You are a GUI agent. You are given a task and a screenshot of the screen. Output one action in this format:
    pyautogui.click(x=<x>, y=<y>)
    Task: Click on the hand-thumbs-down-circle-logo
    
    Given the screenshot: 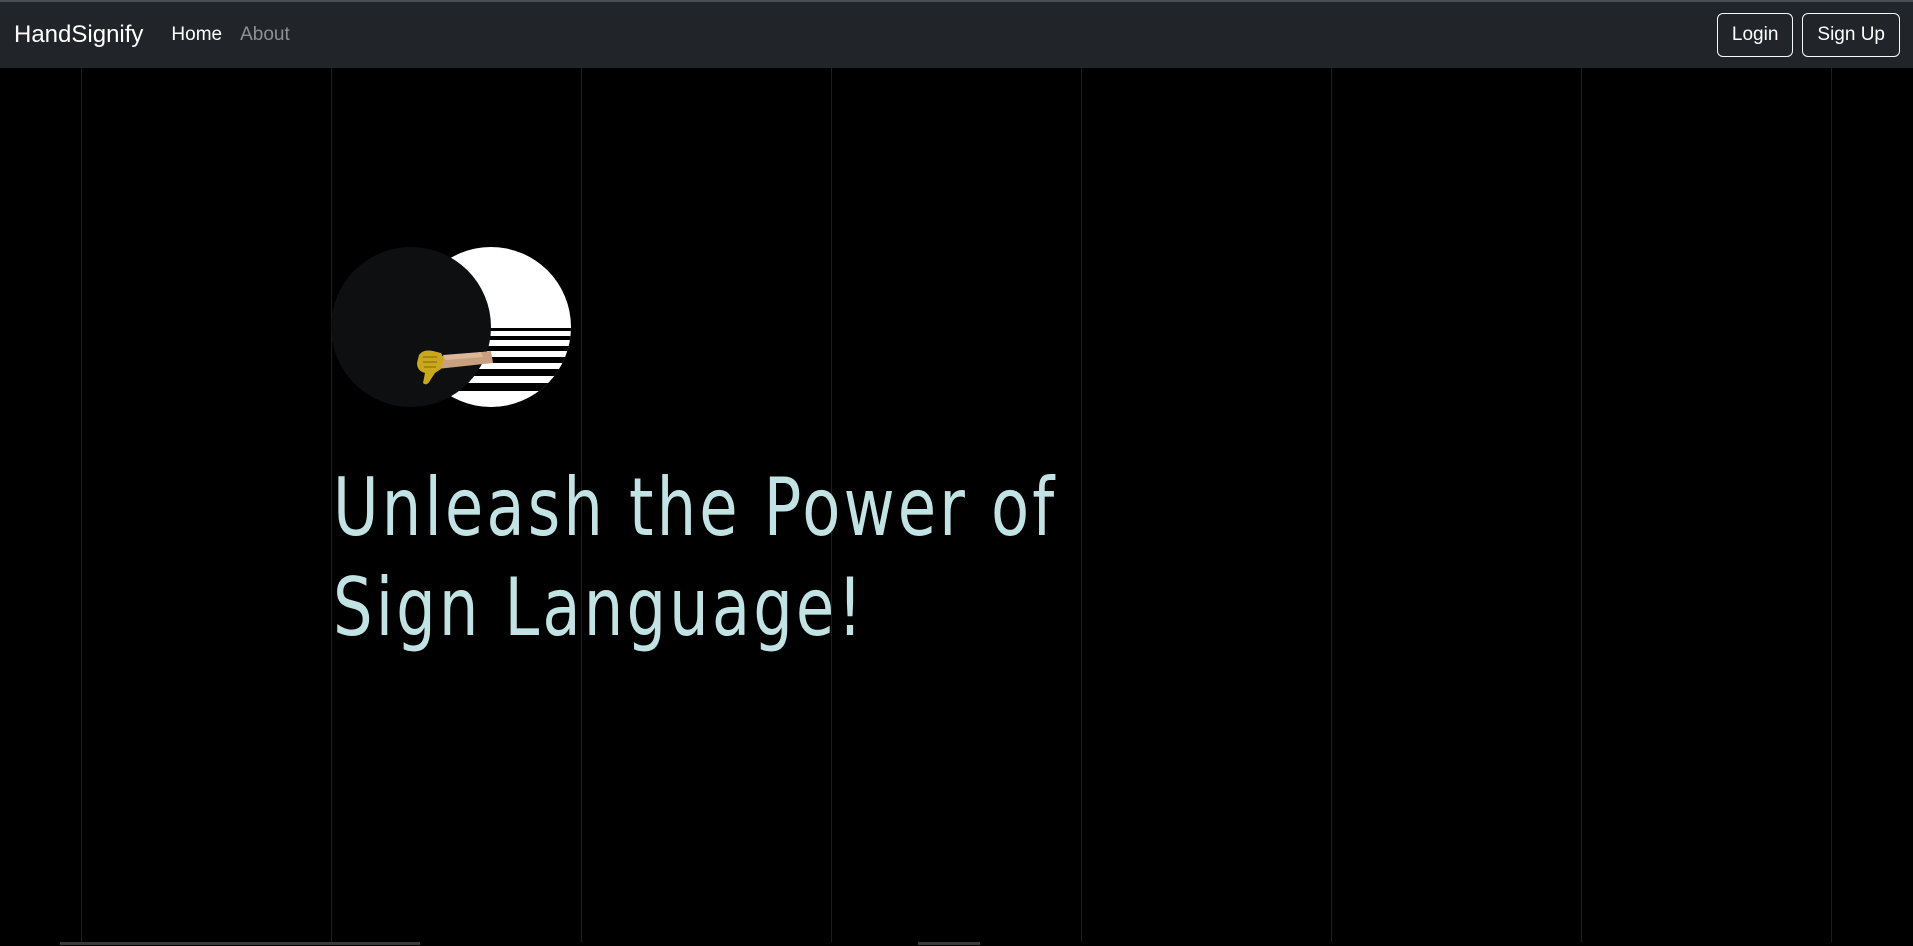 What is the action you would take?
    pyautogui.click(x=451, y=327)
    